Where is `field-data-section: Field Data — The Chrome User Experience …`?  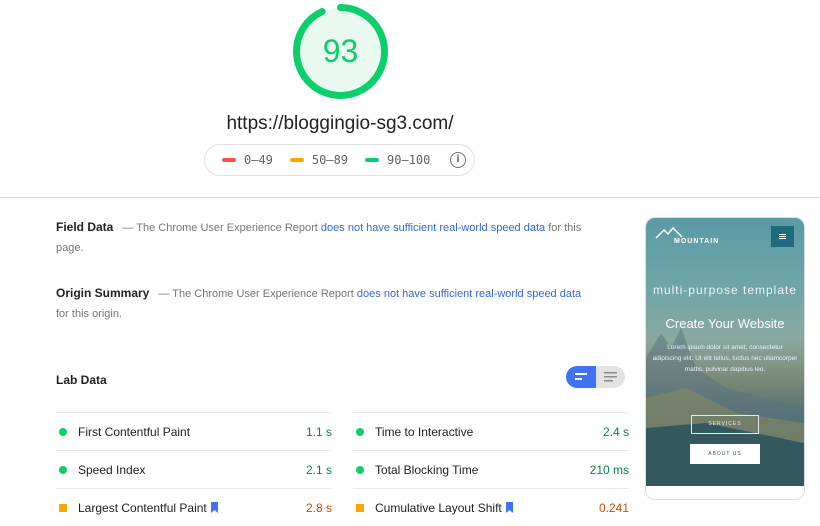 field-data-section: Field Data — The Chrome User Experience … is located at coordinates (321, 237).